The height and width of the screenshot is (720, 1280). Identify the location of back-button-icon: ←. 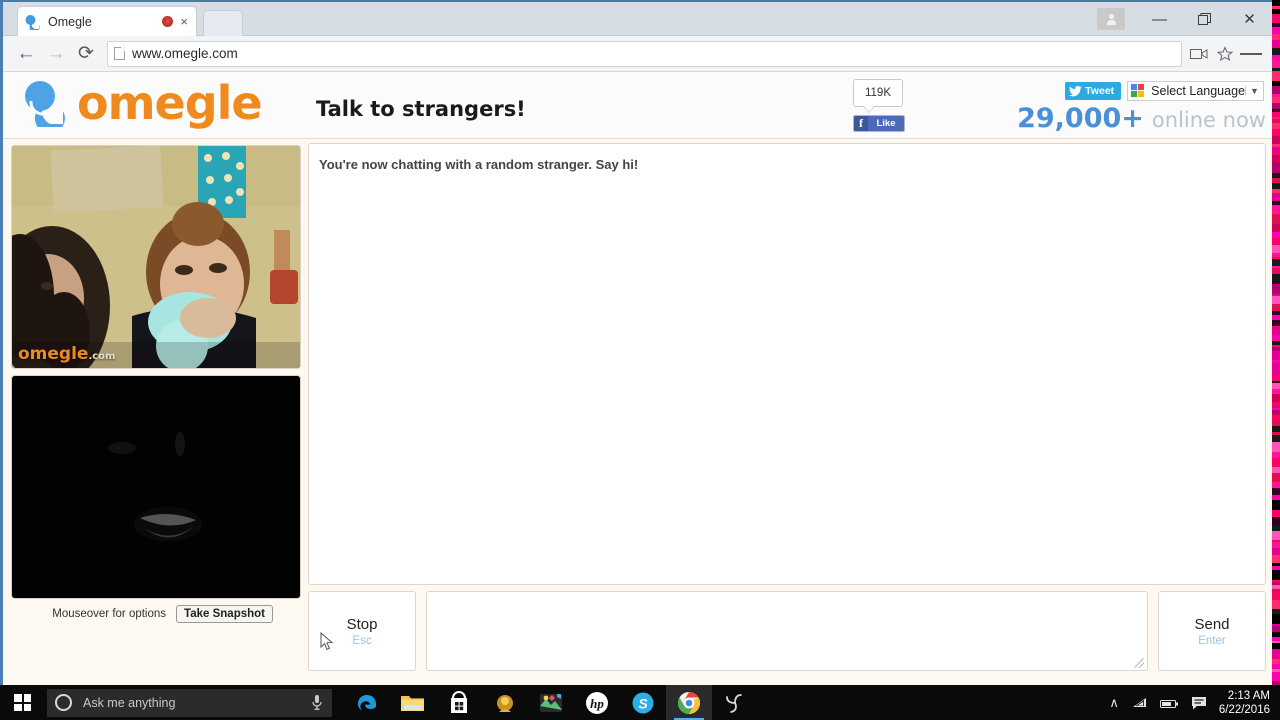
(26, 54).